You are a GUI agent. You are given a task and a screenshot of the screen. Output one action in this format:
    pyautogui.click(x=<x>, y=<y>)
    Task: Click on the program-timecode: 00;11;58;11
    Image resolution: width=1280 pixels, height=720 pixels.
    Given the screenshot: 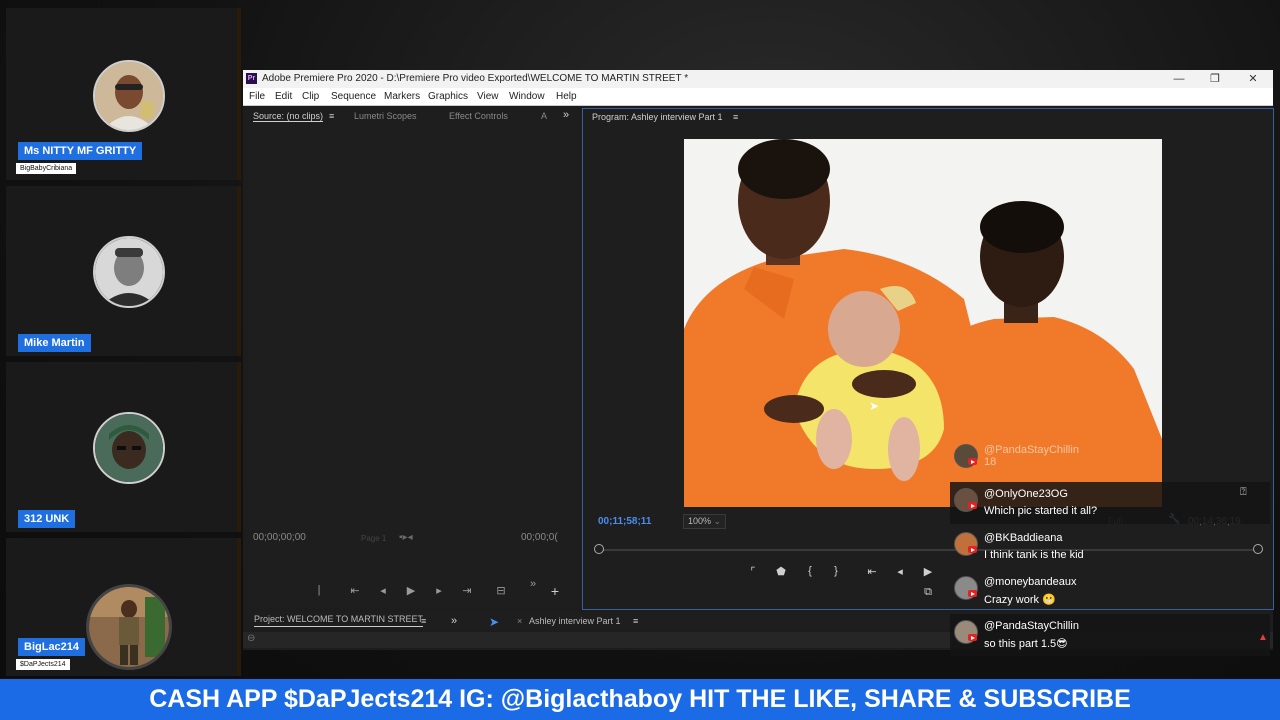 What is the action you would take?
    pyautogui.click(x=625, y=521)
    